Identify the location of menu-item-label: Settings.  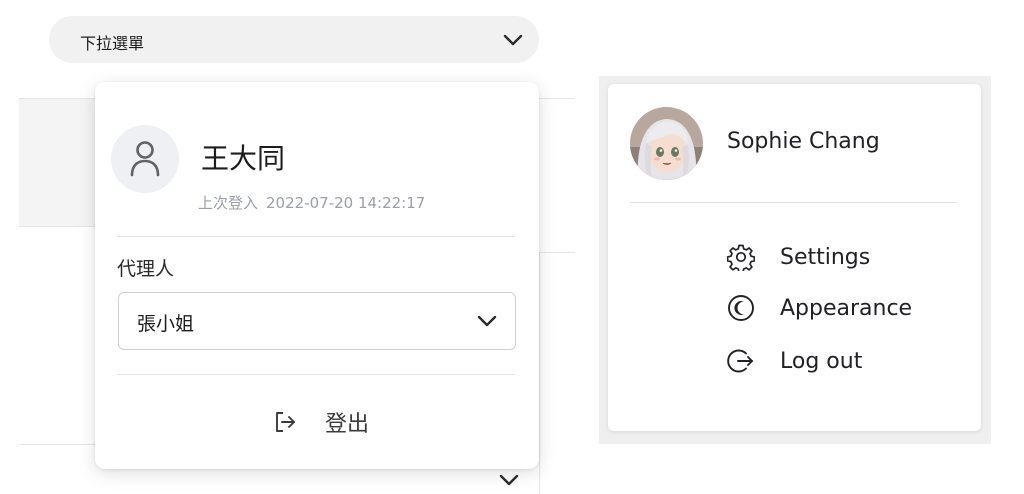
(825, 257).